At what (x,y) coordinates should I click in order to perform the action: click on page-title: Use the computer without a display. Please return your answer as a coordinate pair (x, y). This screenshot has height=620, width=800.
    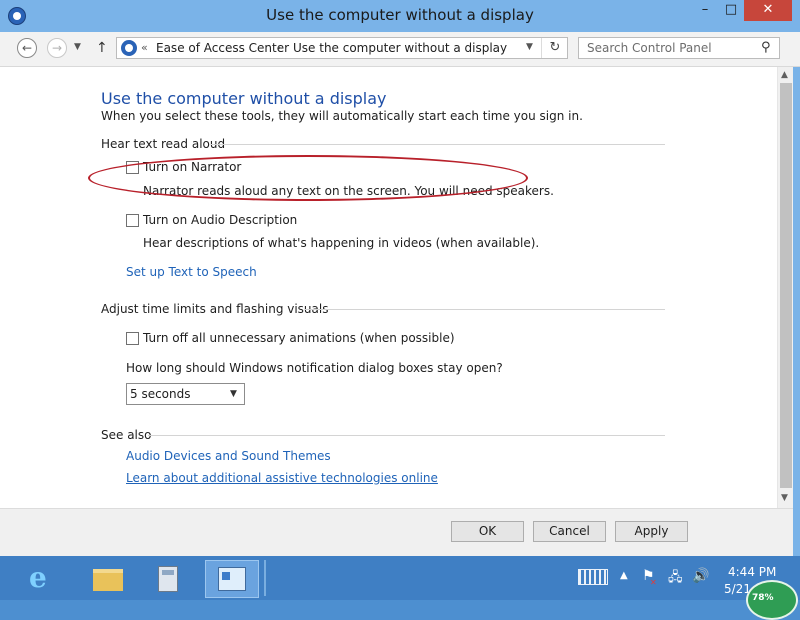
    Looking at the image, I should click on (244, 98).